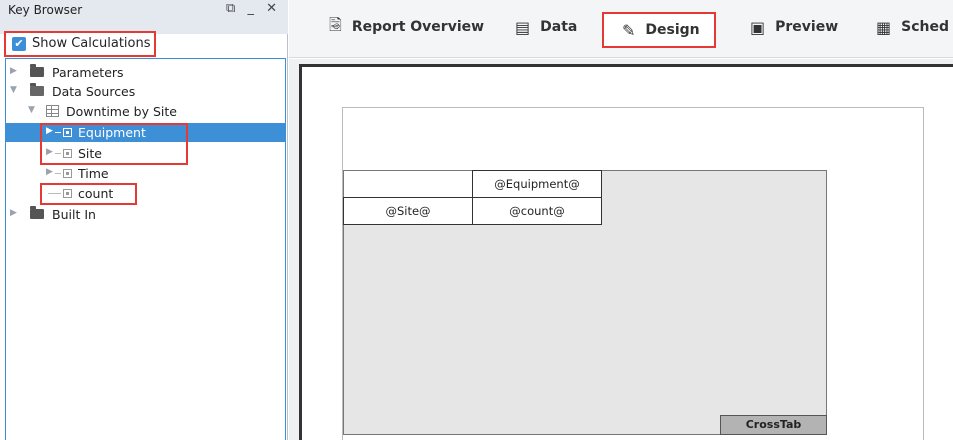 The width and height of the screenshot is (953, 440). I want to click on crosstab-row-header: @Site@, so click(408, 211).